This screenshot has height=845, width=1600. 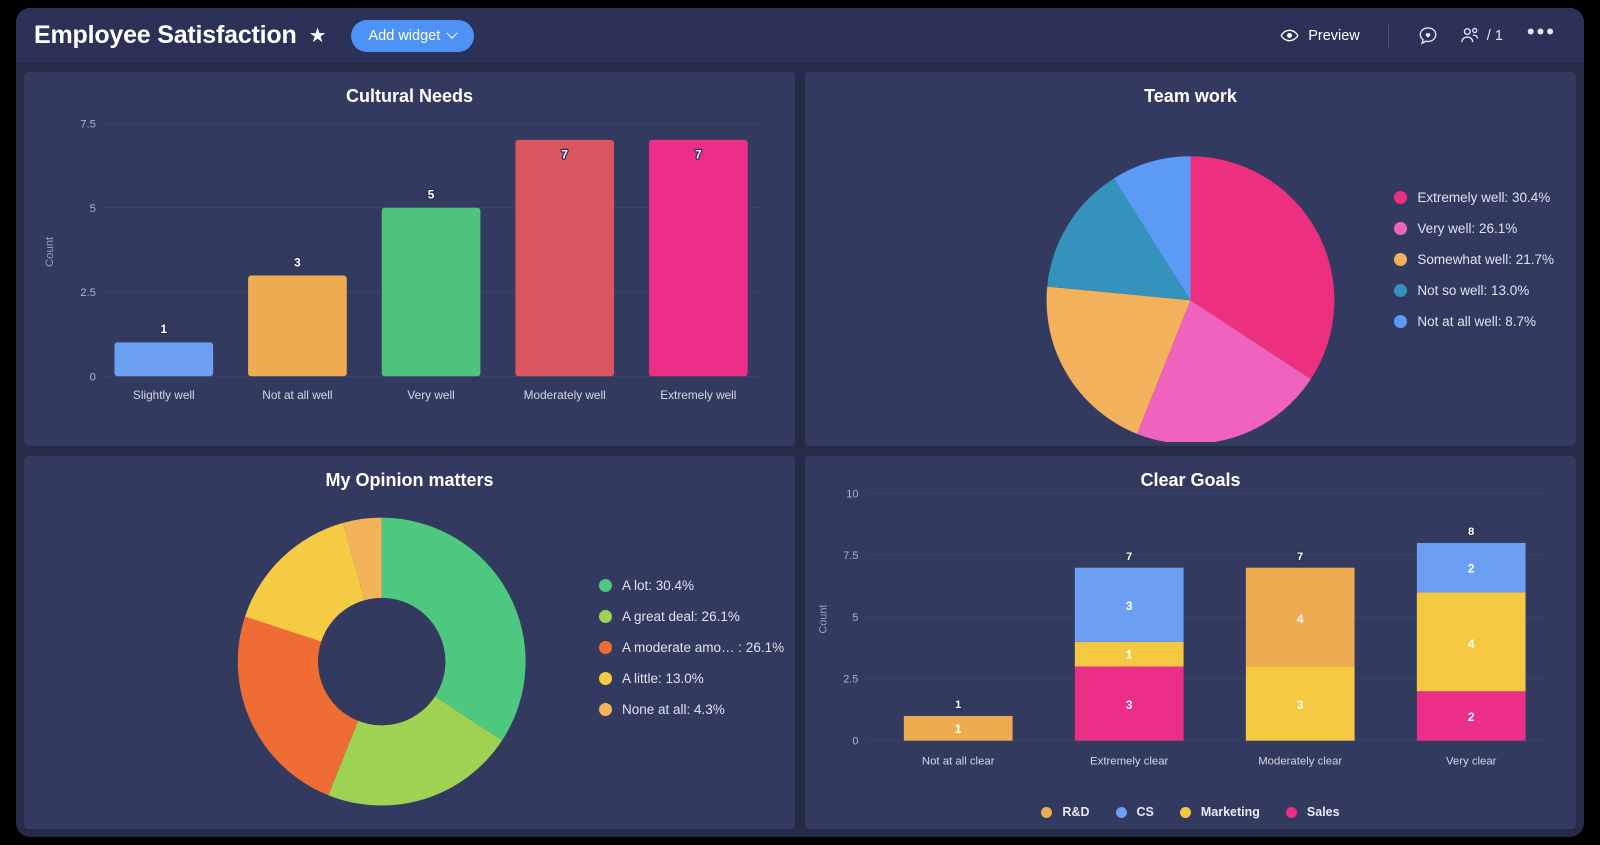 I want to click on category-label: Not at all well, so click(x=297, y=395).